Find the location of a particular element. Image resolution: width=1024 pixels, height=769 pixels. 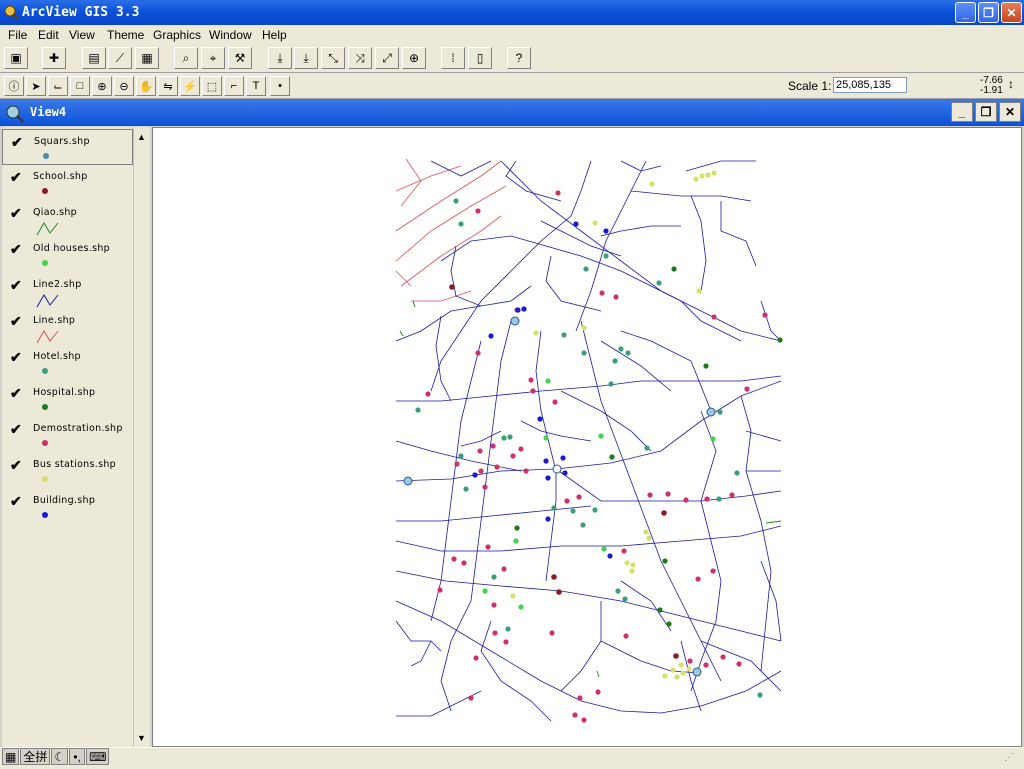

zoom-previous-icon: ⊕ is located at coordinates (414, 58).